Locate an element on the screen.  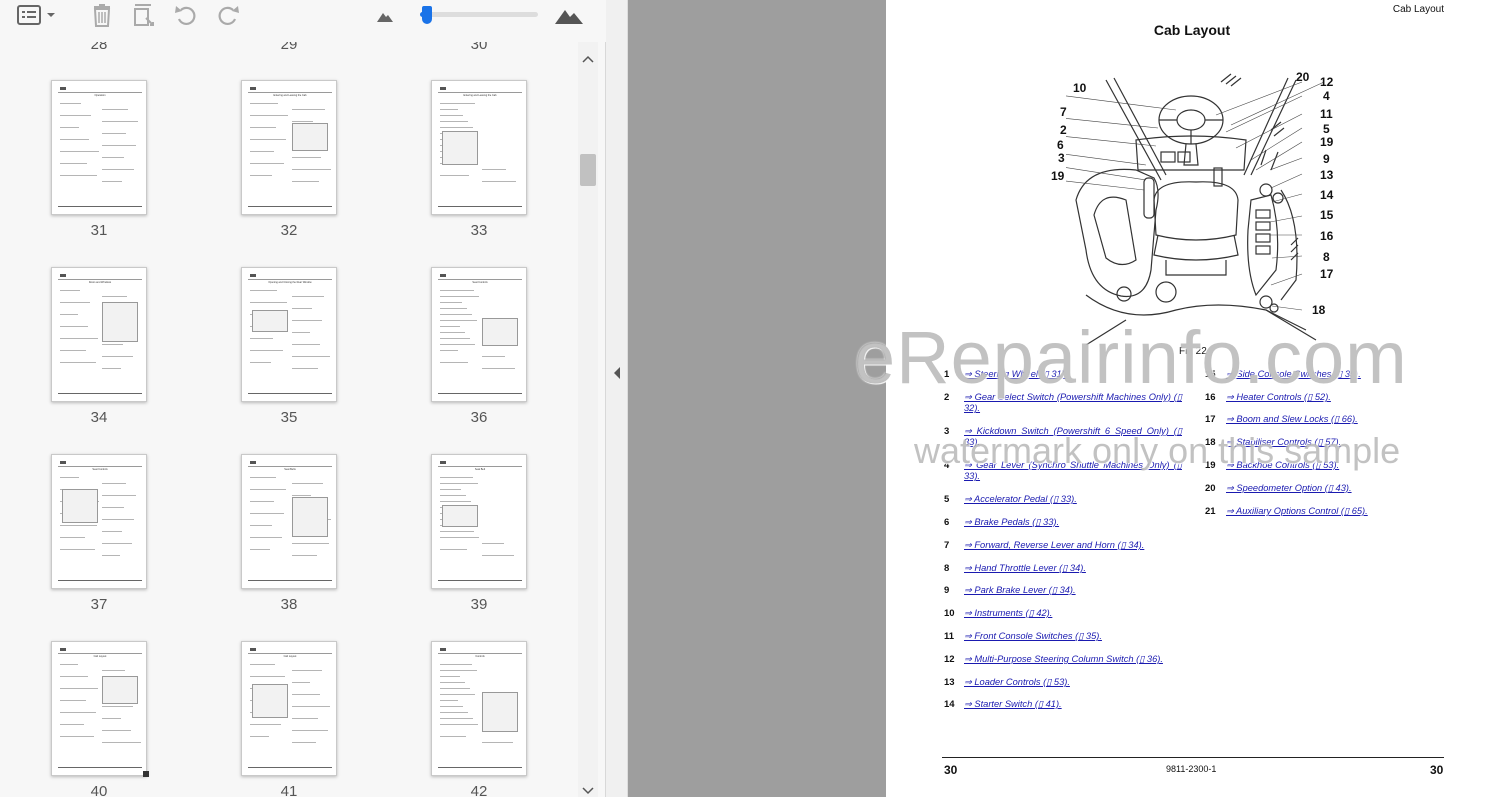
delete-button is located at coordinates (102, 15).